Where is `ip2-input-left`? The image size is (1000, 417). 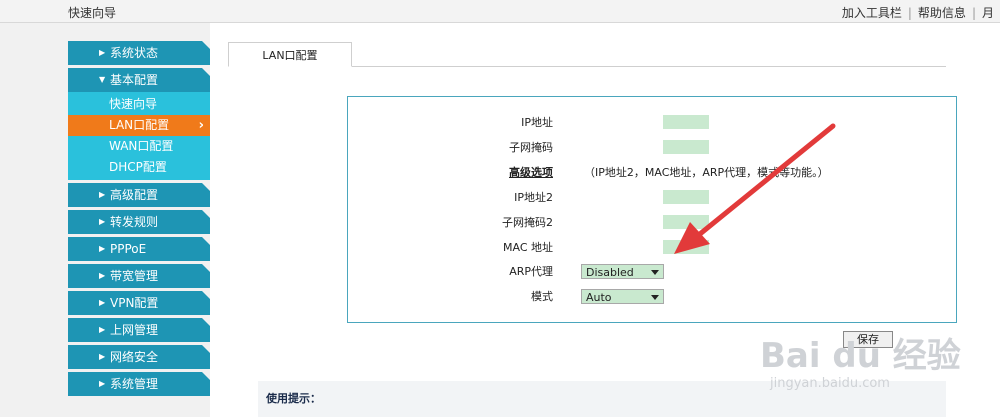
ip2-input-left is located at coordinates (622, 197).